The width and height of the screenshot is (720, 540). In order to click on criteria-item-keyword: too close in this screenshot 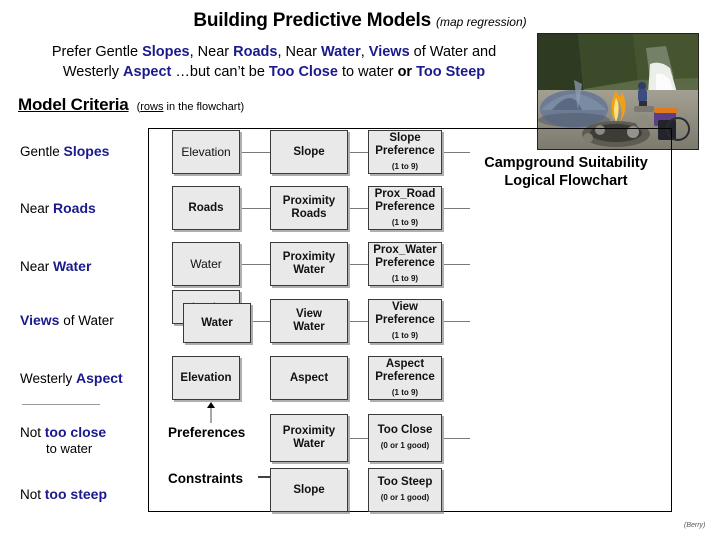, I will do `click(75, 432)`.